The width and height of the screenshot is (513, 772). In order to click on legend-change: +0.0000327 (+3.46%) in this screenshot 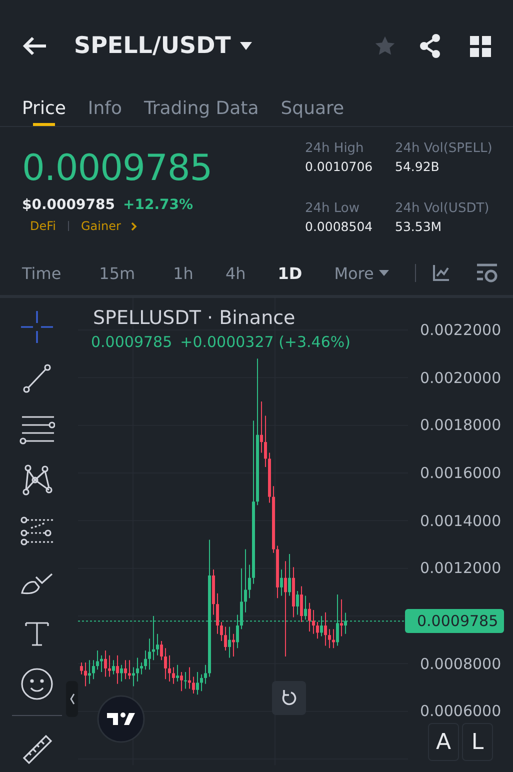, I will do `click(265, 342)`.